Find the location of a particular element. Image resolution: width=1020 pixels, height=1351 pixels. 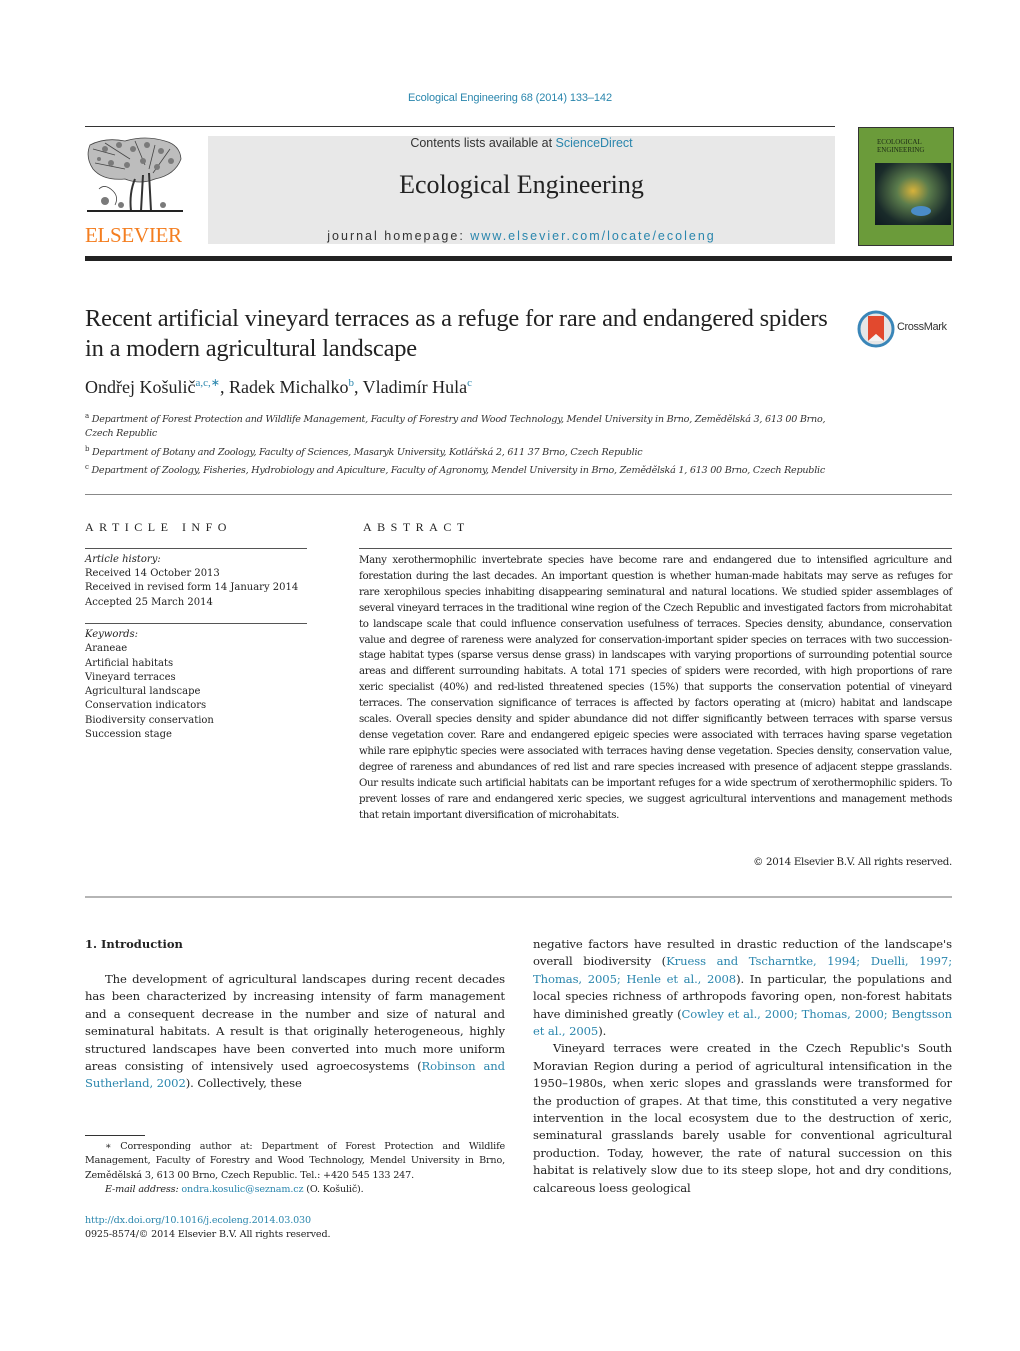

author-affiliation-marker: a,c,∗ is located at coordinates (207, 383).